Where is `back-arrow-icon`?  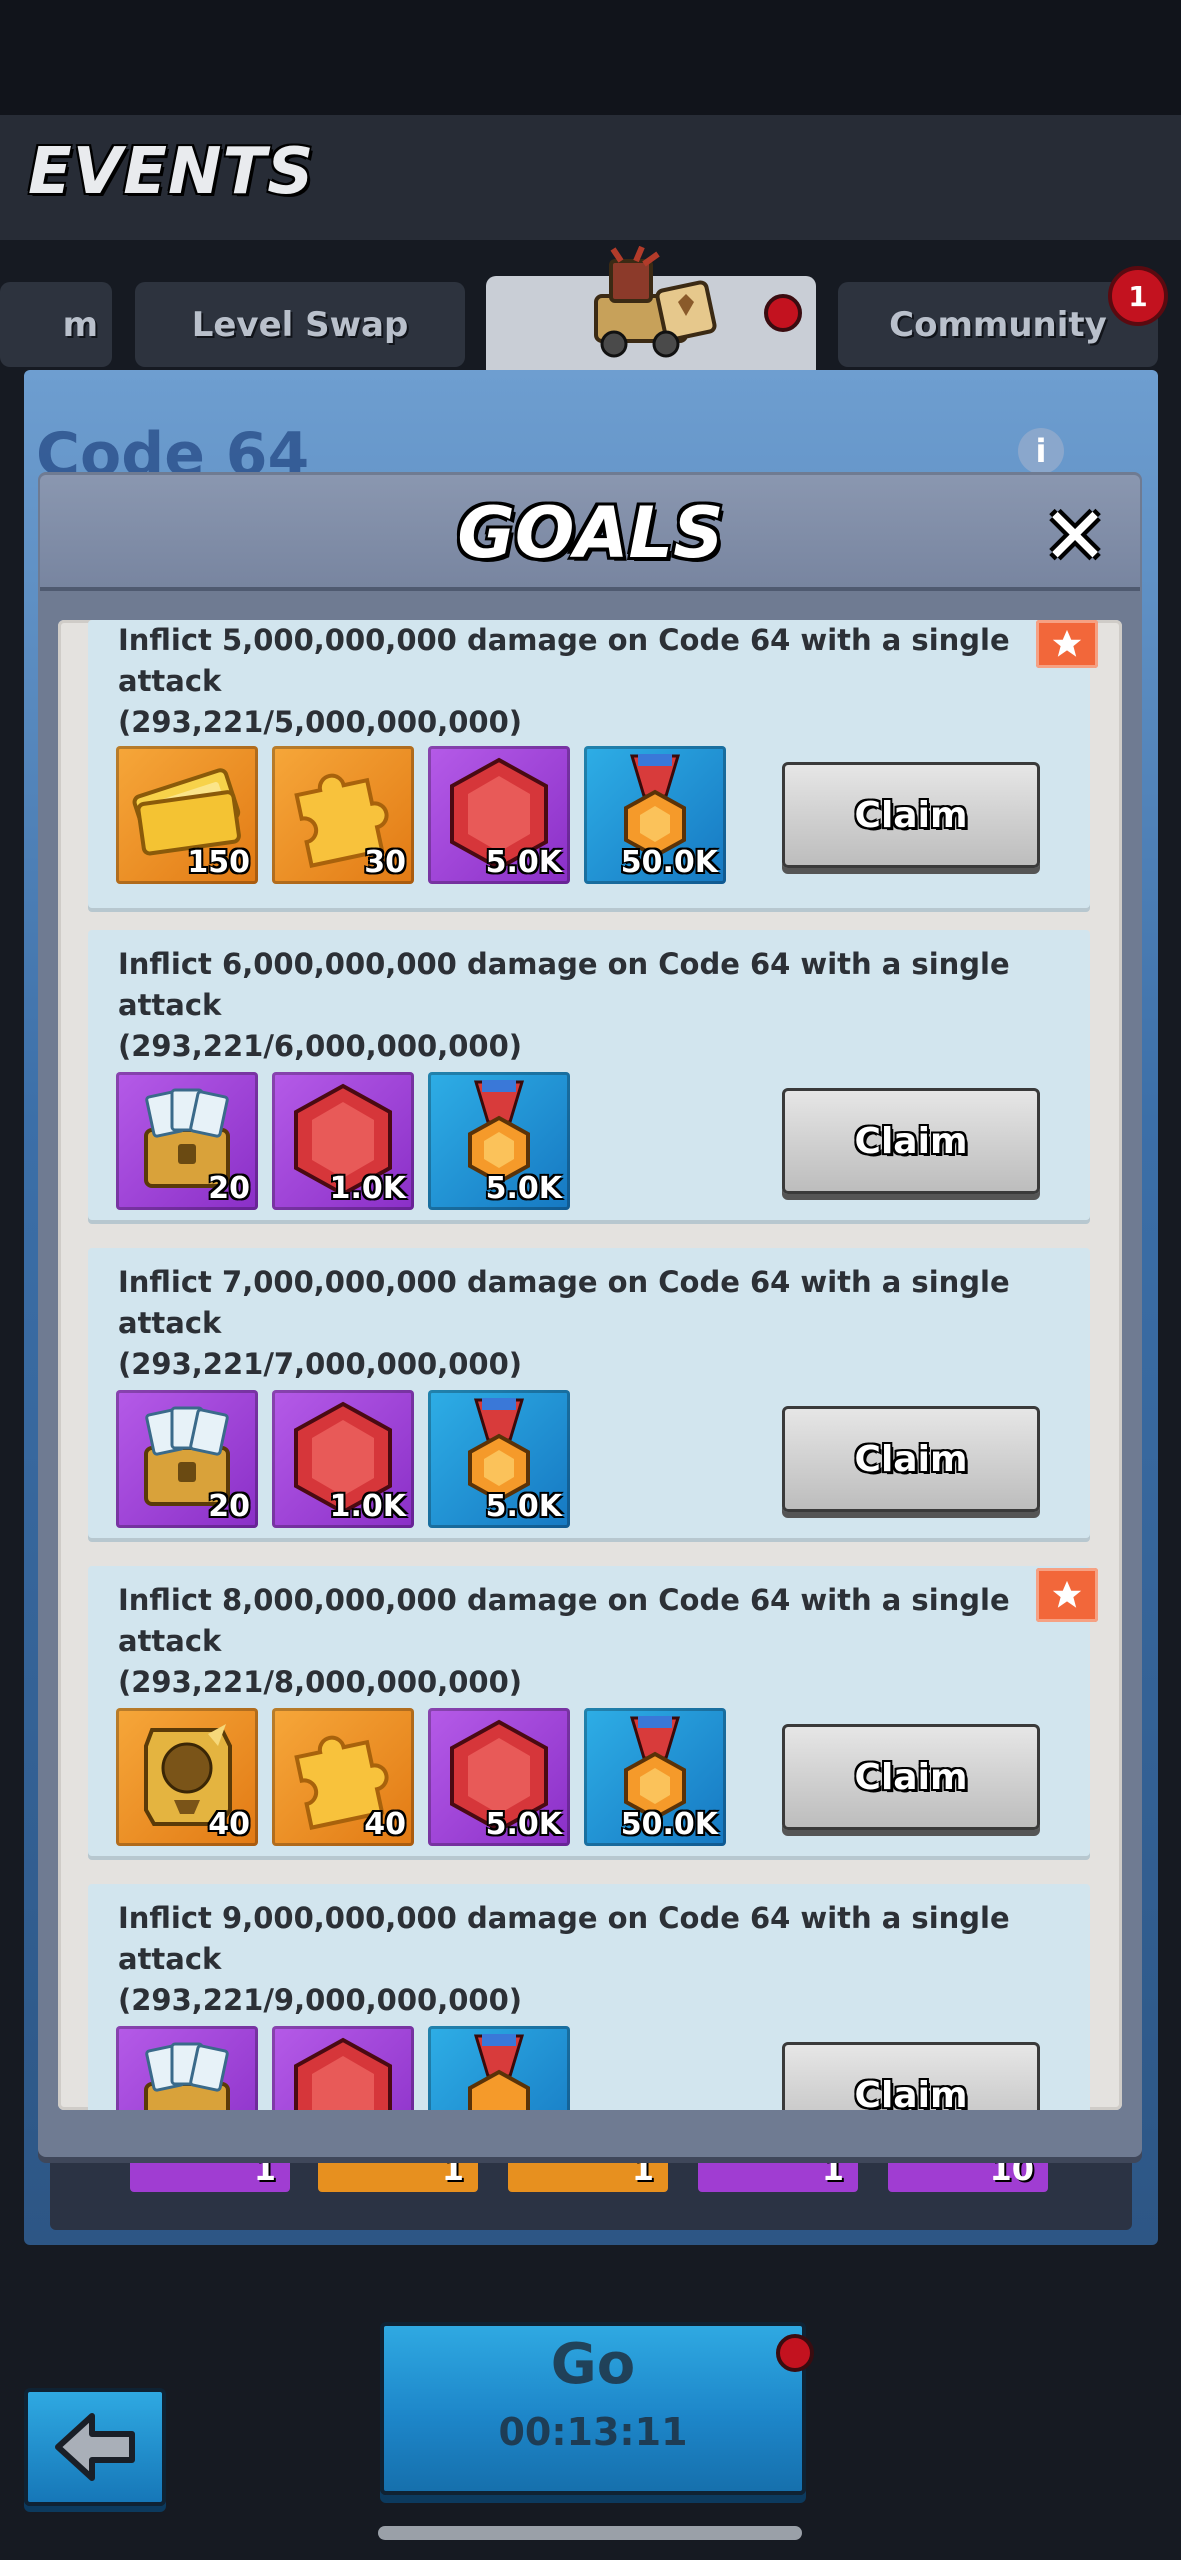 back-arrow-icon is located at coordinates (95, 2447).